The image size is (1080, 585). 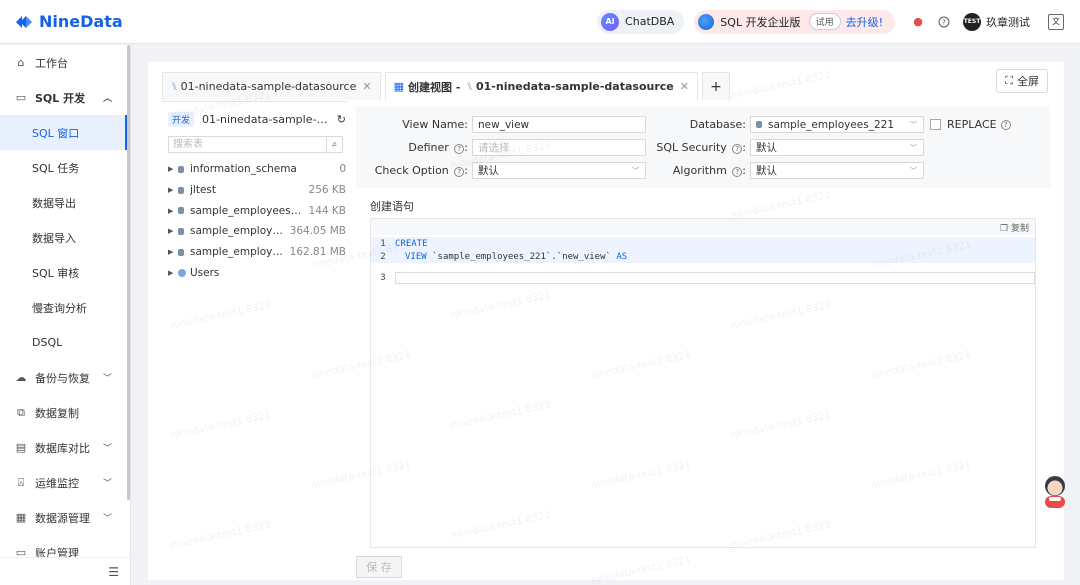 I want to click on sidebar-item-data-export: 数据导出, so click(x=65, y=202).